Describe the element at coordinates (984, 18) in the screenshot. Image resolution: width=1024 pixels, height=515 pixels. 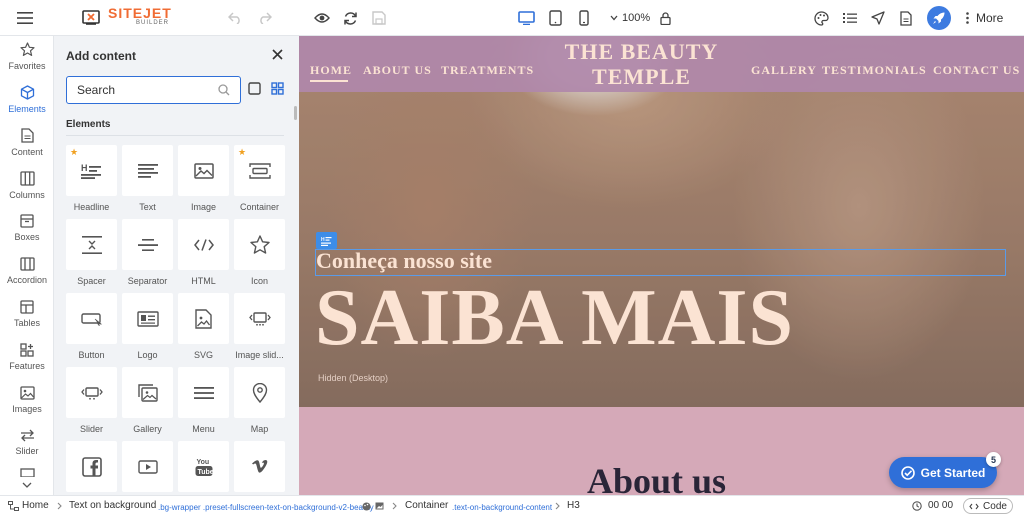
I see `more-menu-button: More` at that location.